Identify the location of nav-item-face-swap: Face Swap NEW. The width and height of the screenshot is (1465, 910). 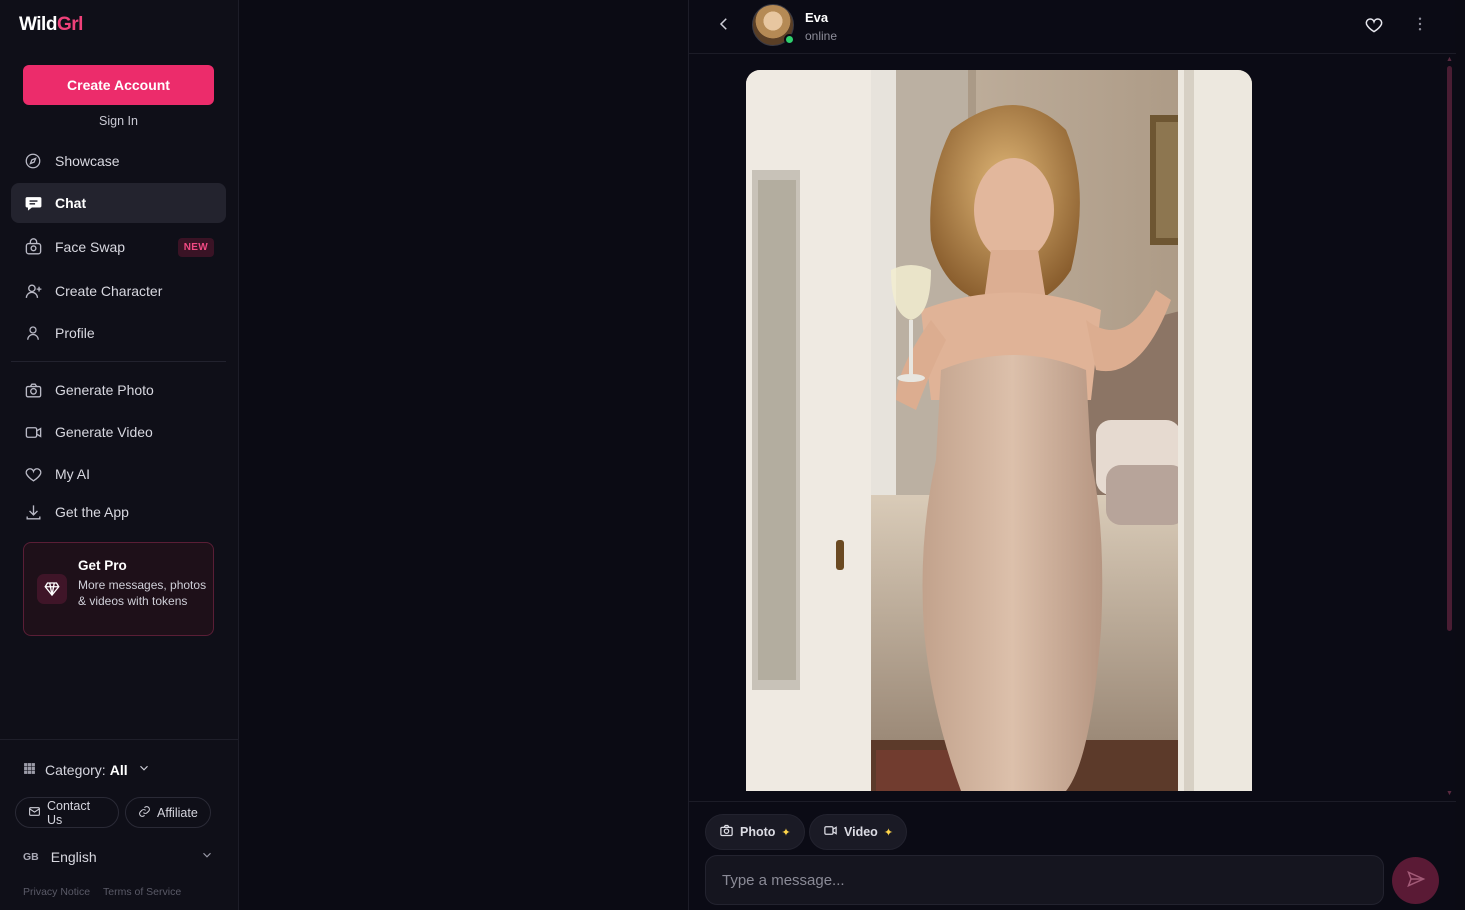
(118, 247).